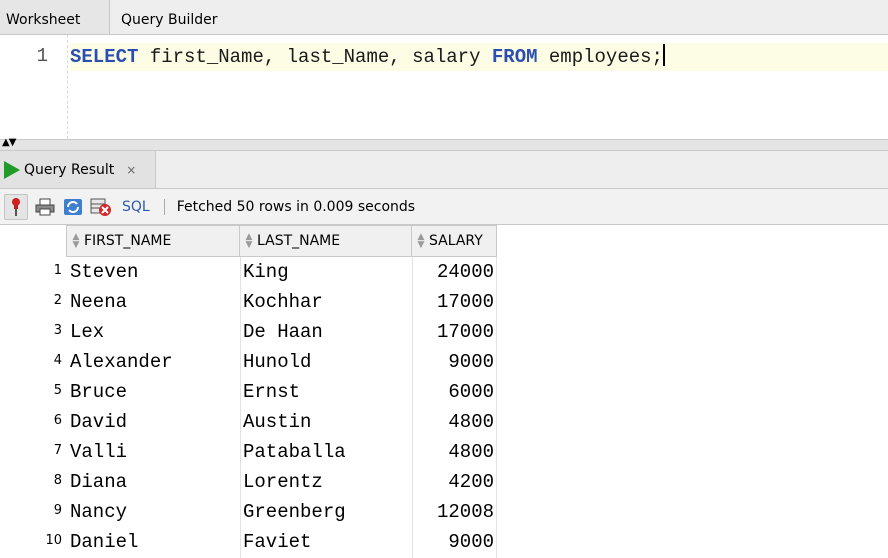  I want to click on column-header-salary: ▲ ▼ SALARY, so click(454, 241).